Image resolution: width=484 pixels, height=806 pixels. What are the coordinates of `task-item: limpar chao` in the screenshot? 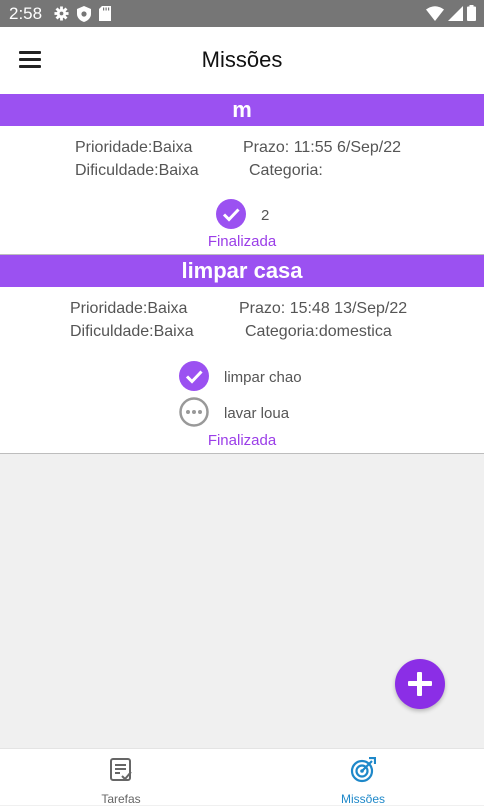 It's located at (242, 376).